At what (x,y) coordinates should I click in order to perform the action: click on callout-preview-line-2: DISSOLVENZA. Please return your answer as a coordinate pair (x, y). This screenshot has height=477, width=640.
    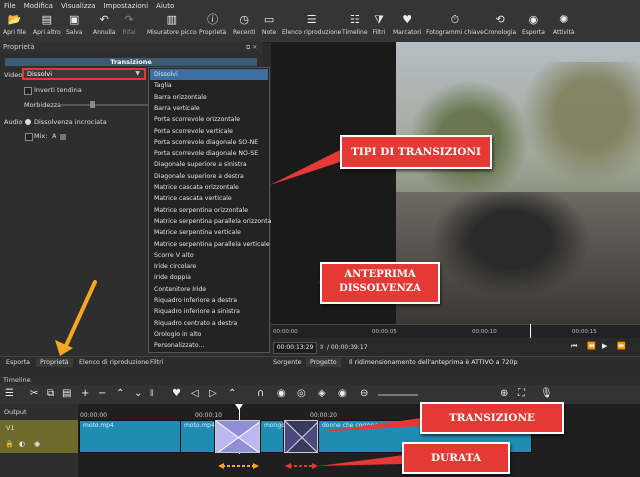
    Looking at the image, I should click on (380, 288).